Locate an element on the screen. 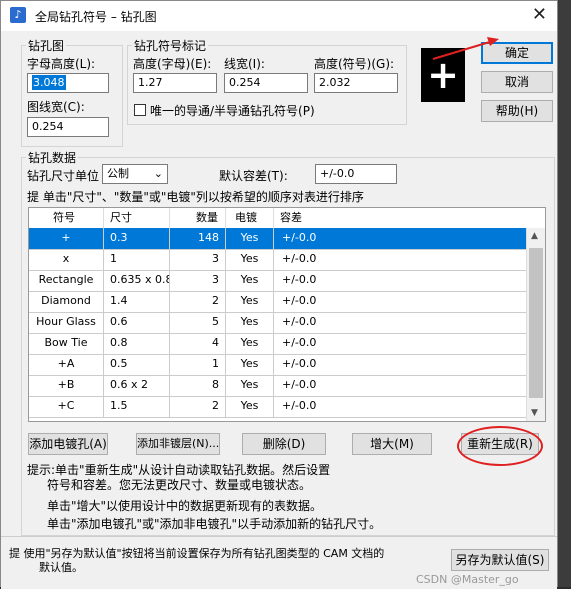 This screenshot has width=571, height=589. watermark: CSDN @Master_go is located at coordinates (467, 579).